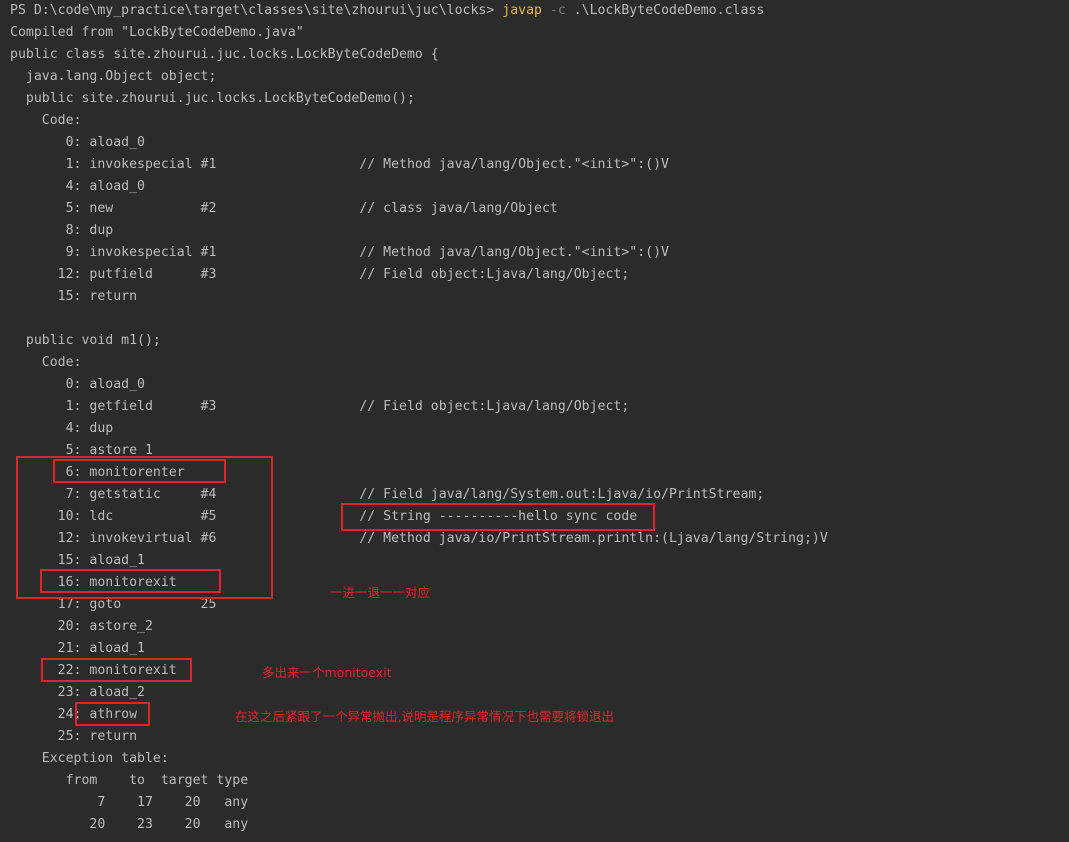 This screenshot has height=842, width=1069. Describe the element at coordinates (130, 581) in the screenshot. I see `monitorexit-highlight` at that location.